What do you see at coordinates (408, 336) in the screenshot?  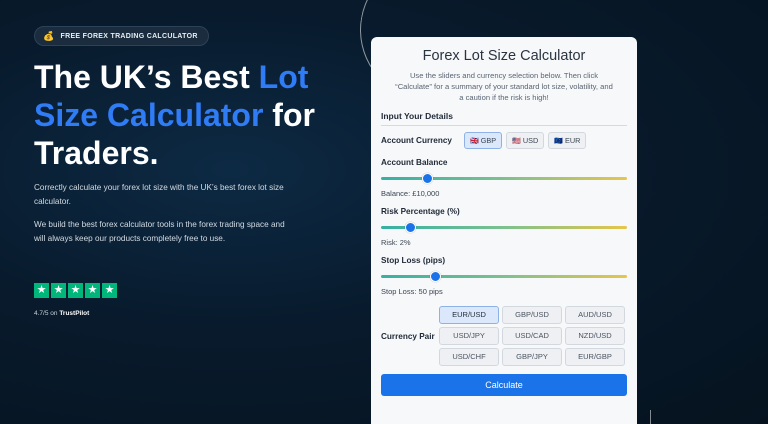 I see `currency-pair-label: Currency Pair` at bounding box center [408, 336].